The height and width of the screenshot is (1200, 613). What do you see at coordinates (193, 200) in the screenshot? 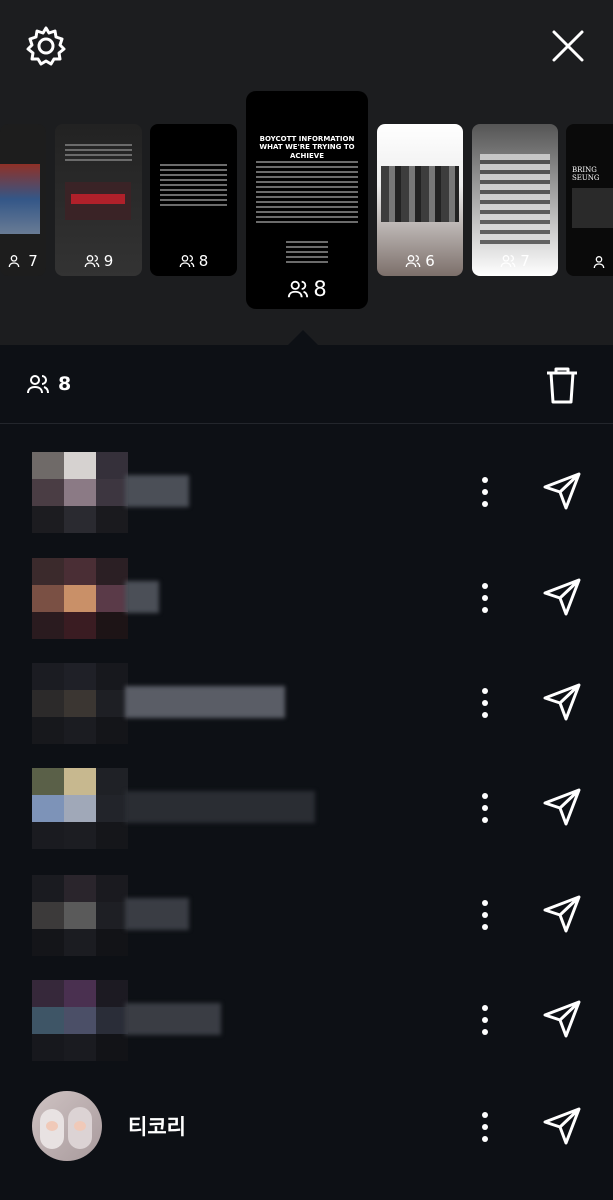
I see `story-thumbnail: 8` at bounding box center [193, 200].